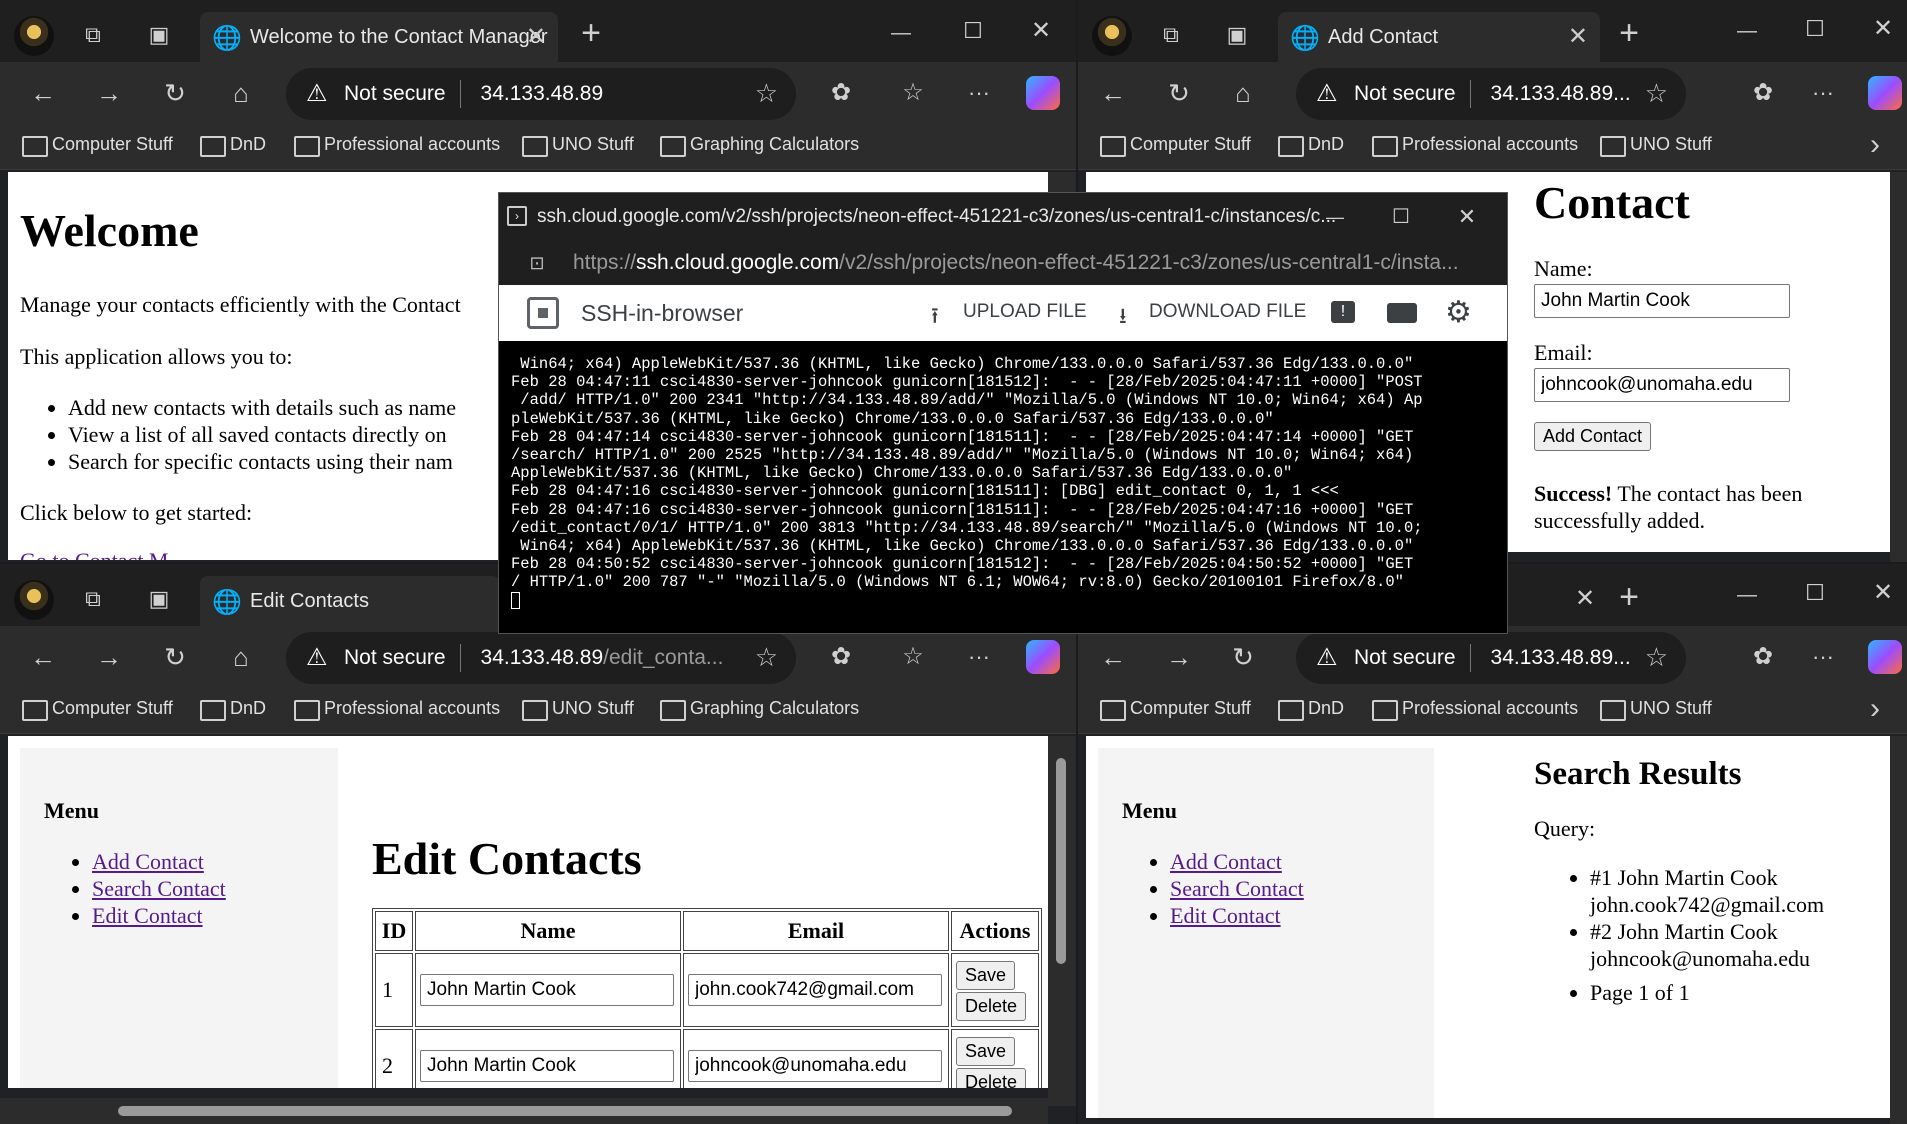  What do you see at coordinates (541, 94) in the screenshot?
I see `address-bar: ⚠ Not secure 34.133.48.89 ☆` at bounding box center [541, 94].